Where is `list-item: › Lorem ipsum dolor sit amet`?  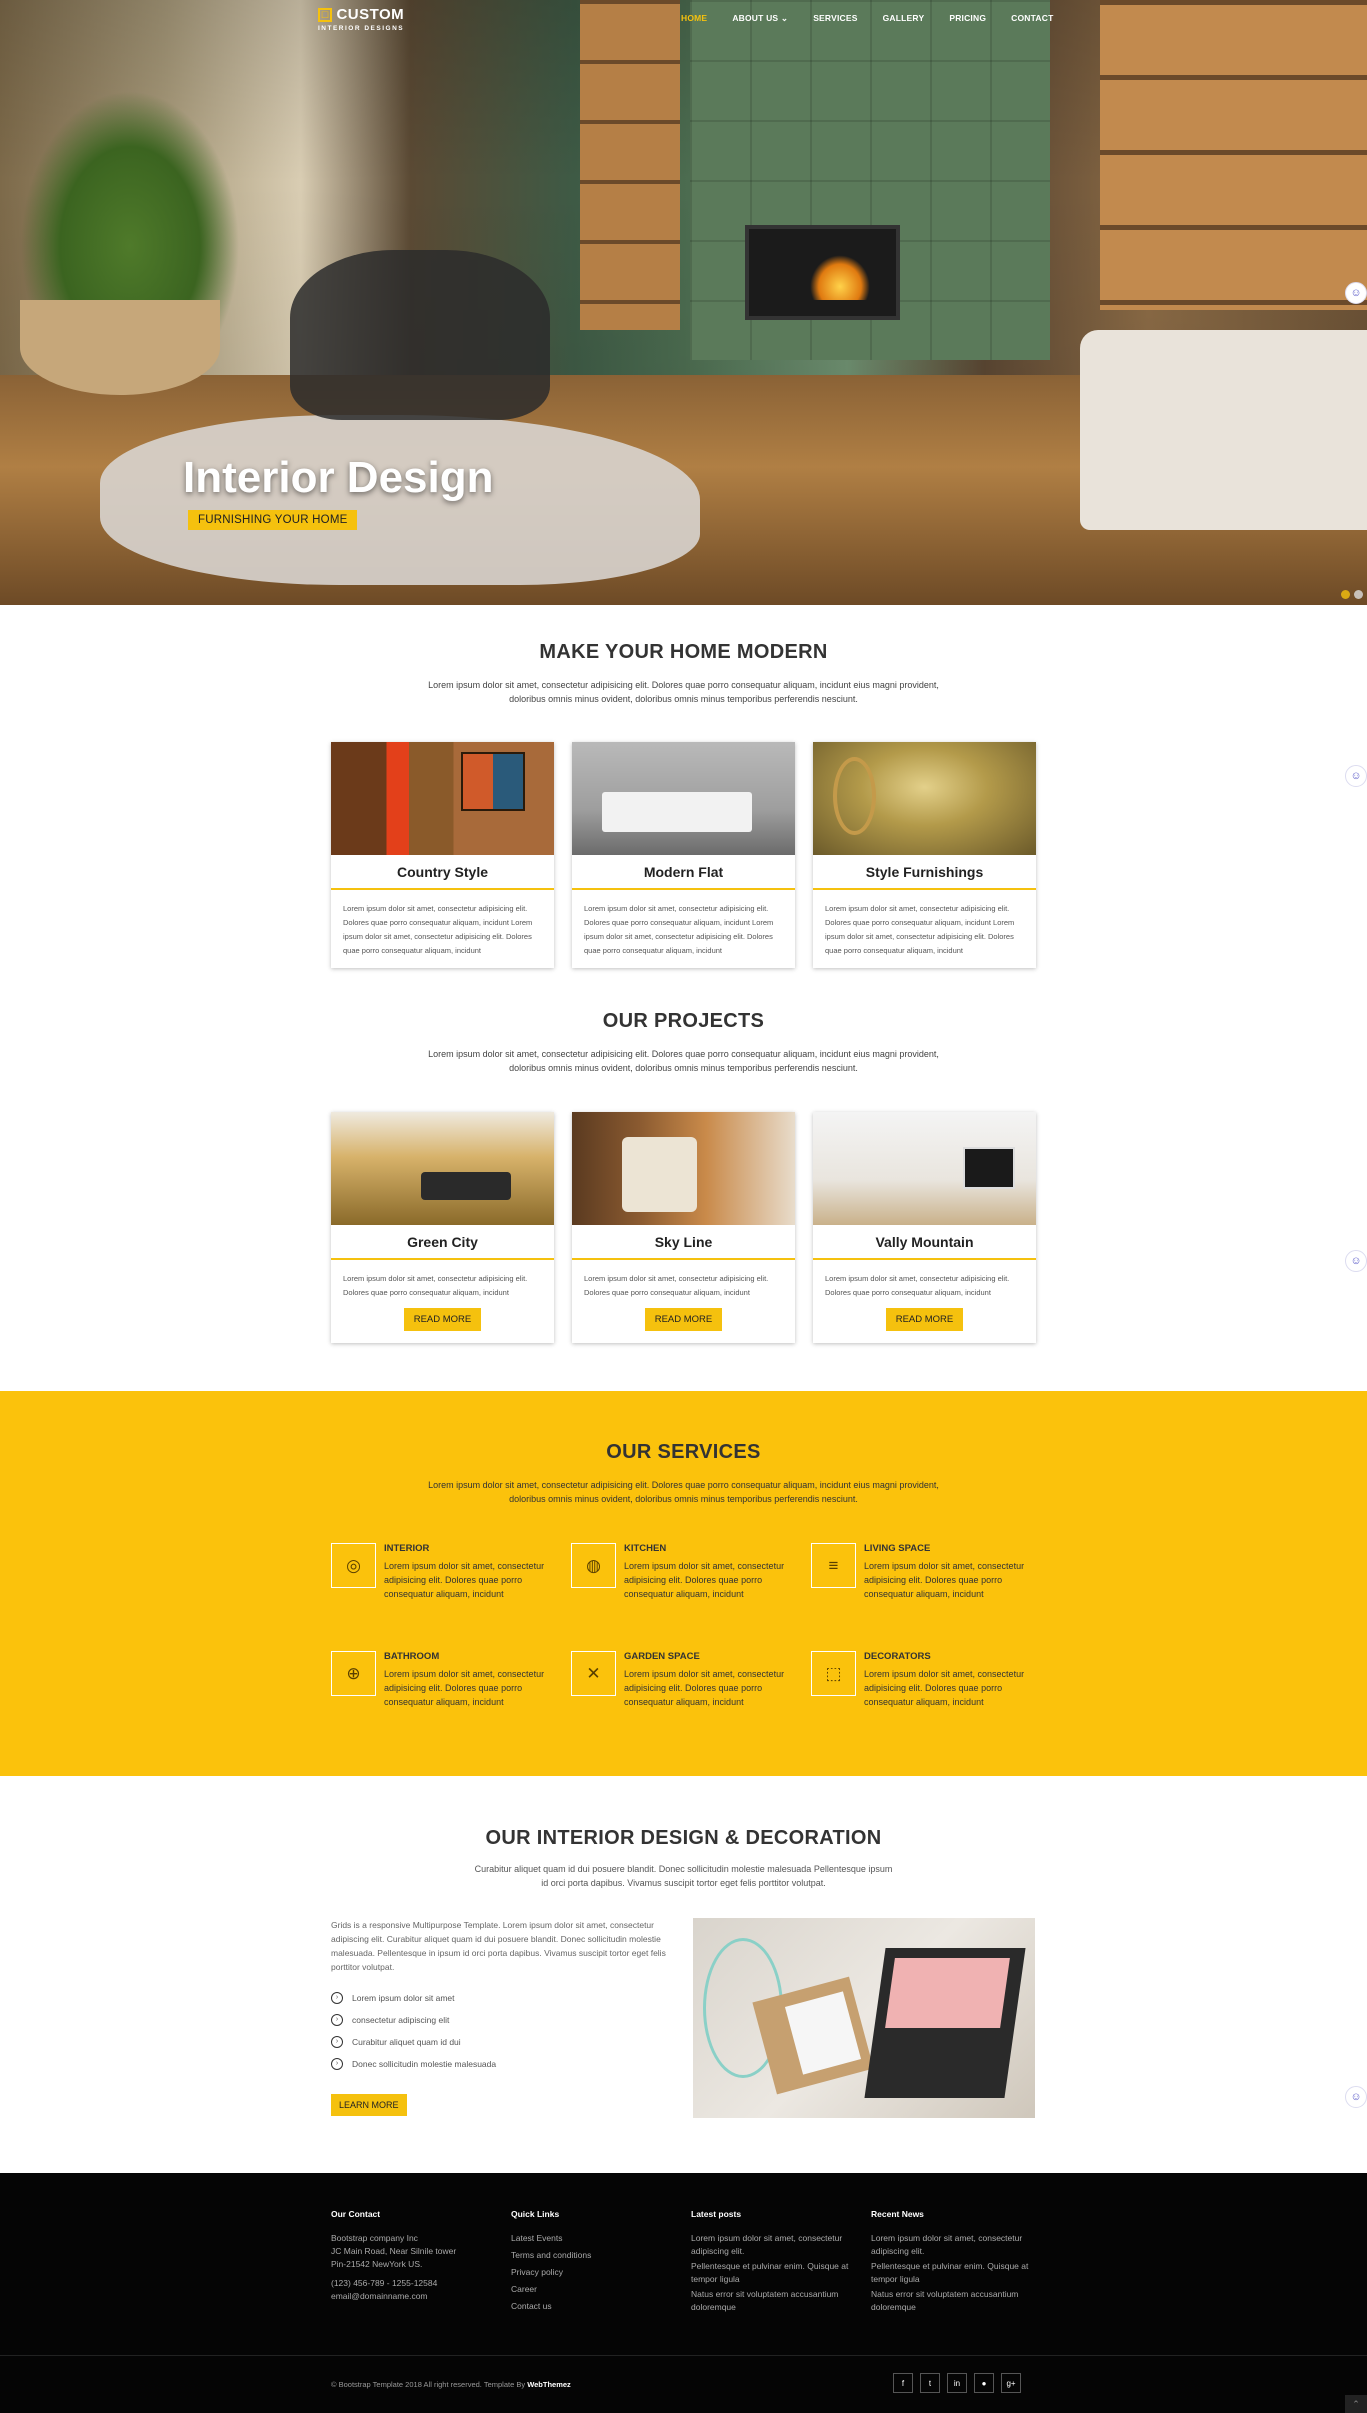 list-item: › Lorem ipsum dolor sit amet is located at coordinates (501, 1998).